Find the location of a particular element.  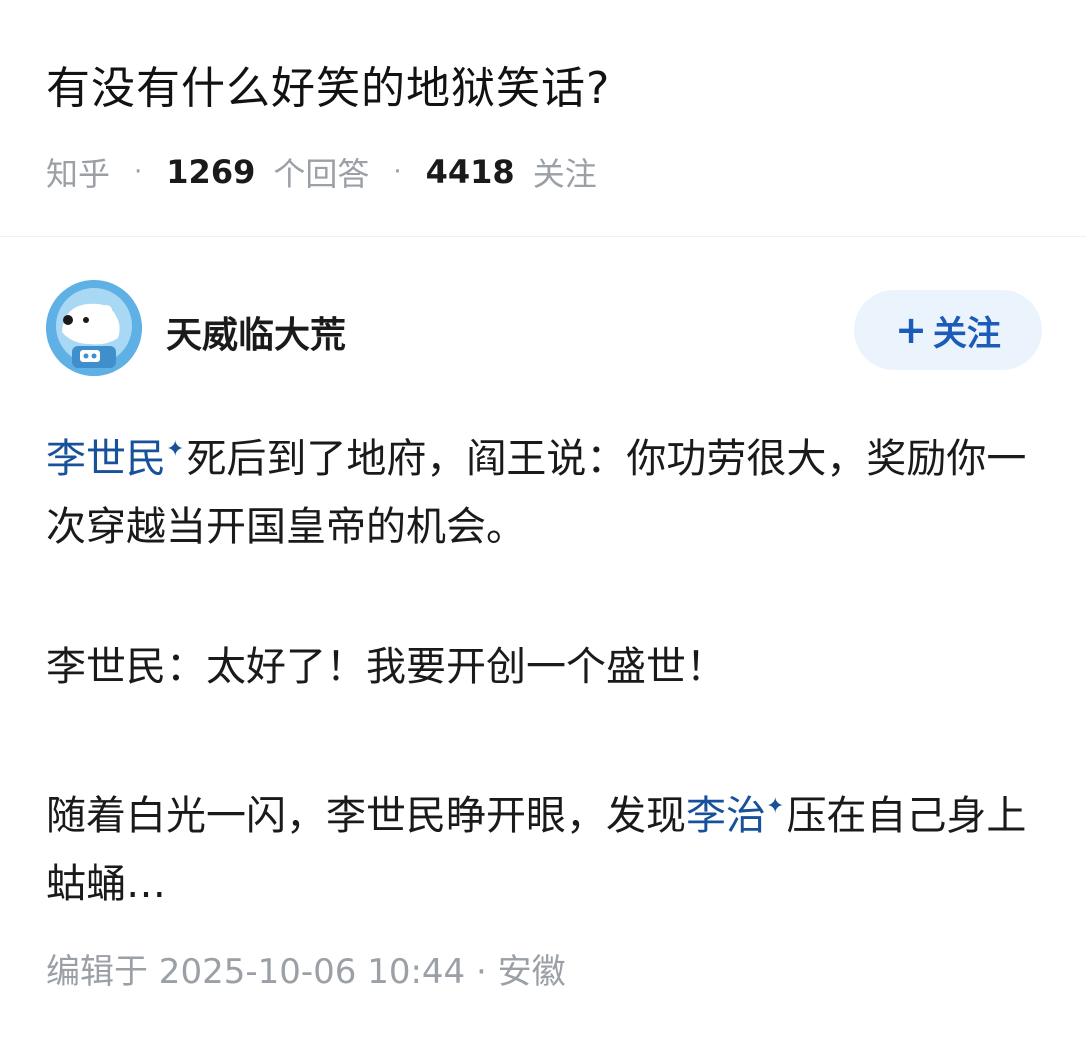

answer-count-suffix: 个回答 is located at coordinates (321, 174).